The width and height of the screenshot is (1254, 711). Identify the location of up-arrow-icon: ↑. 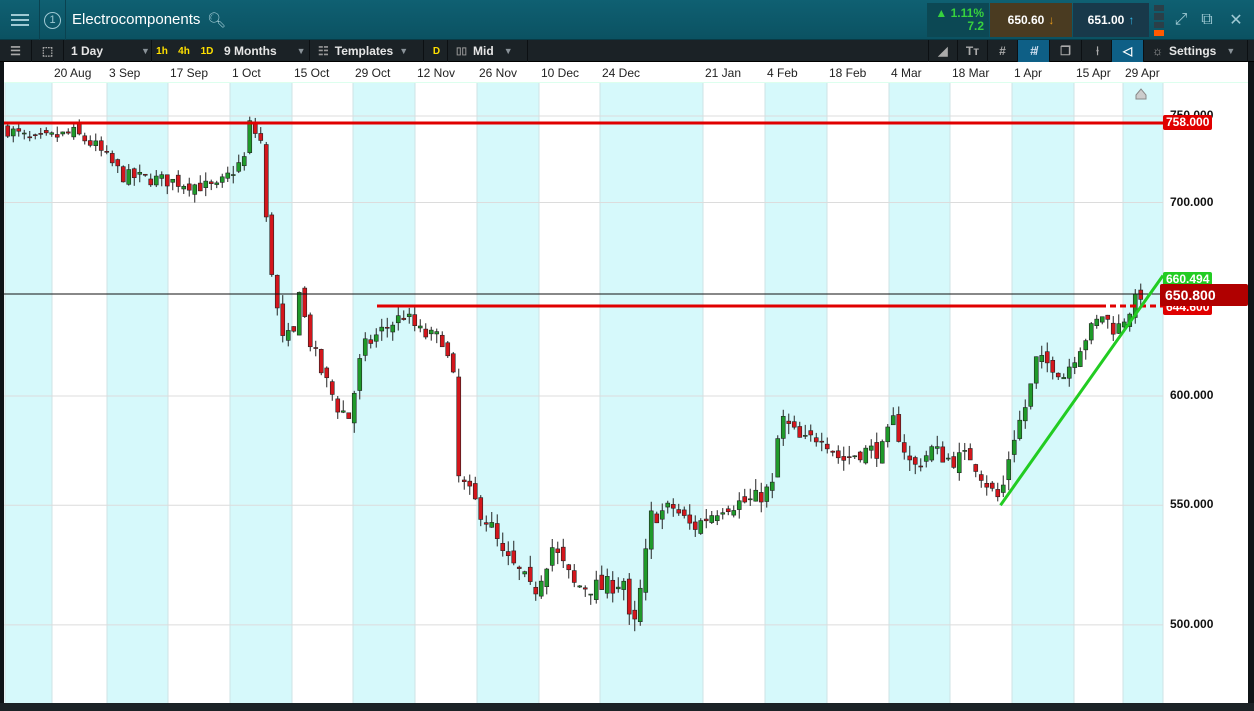
(1131, 20).